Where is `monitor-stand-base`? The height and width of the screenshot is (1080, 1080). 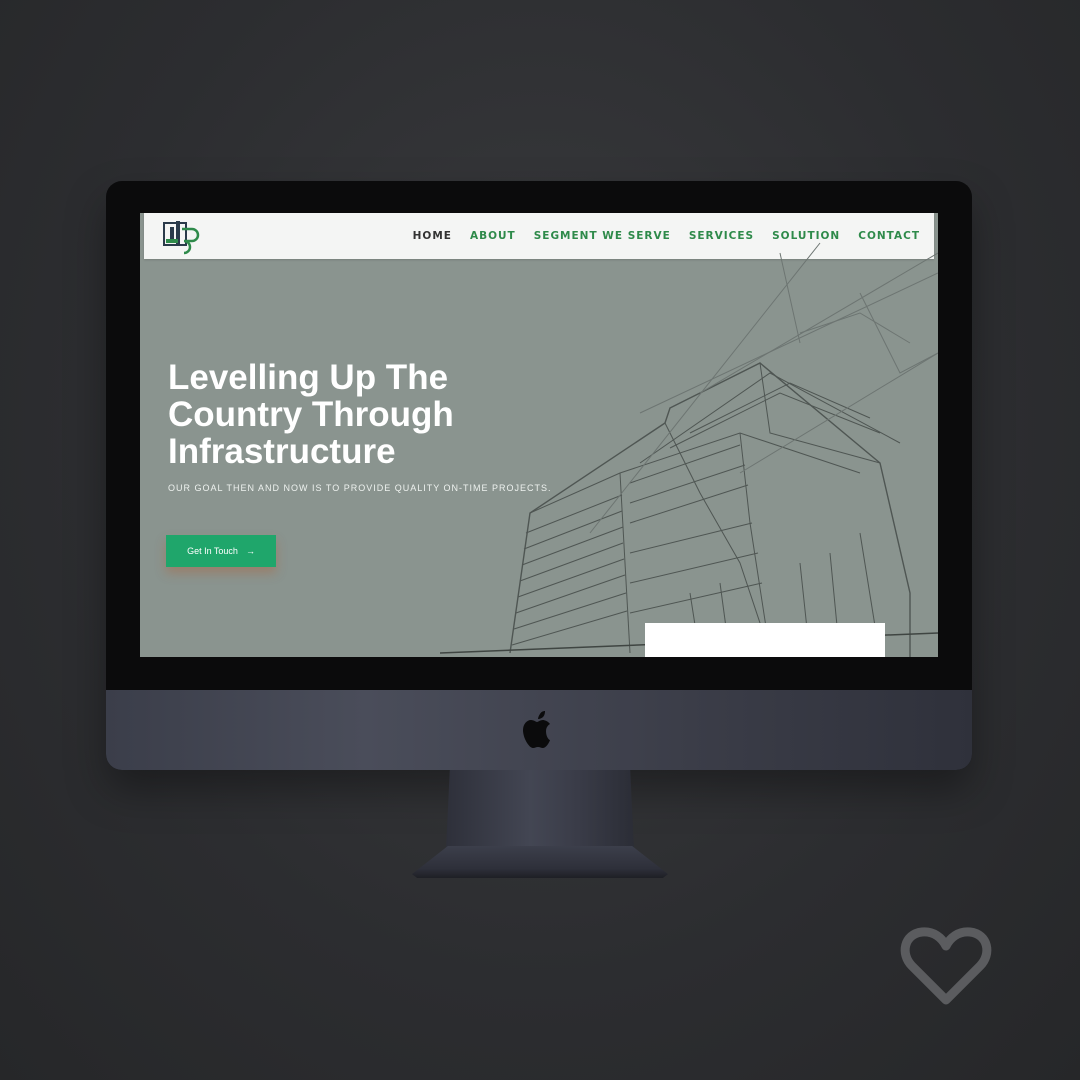
monitor-stand-base is located at coordinates (540, 862).